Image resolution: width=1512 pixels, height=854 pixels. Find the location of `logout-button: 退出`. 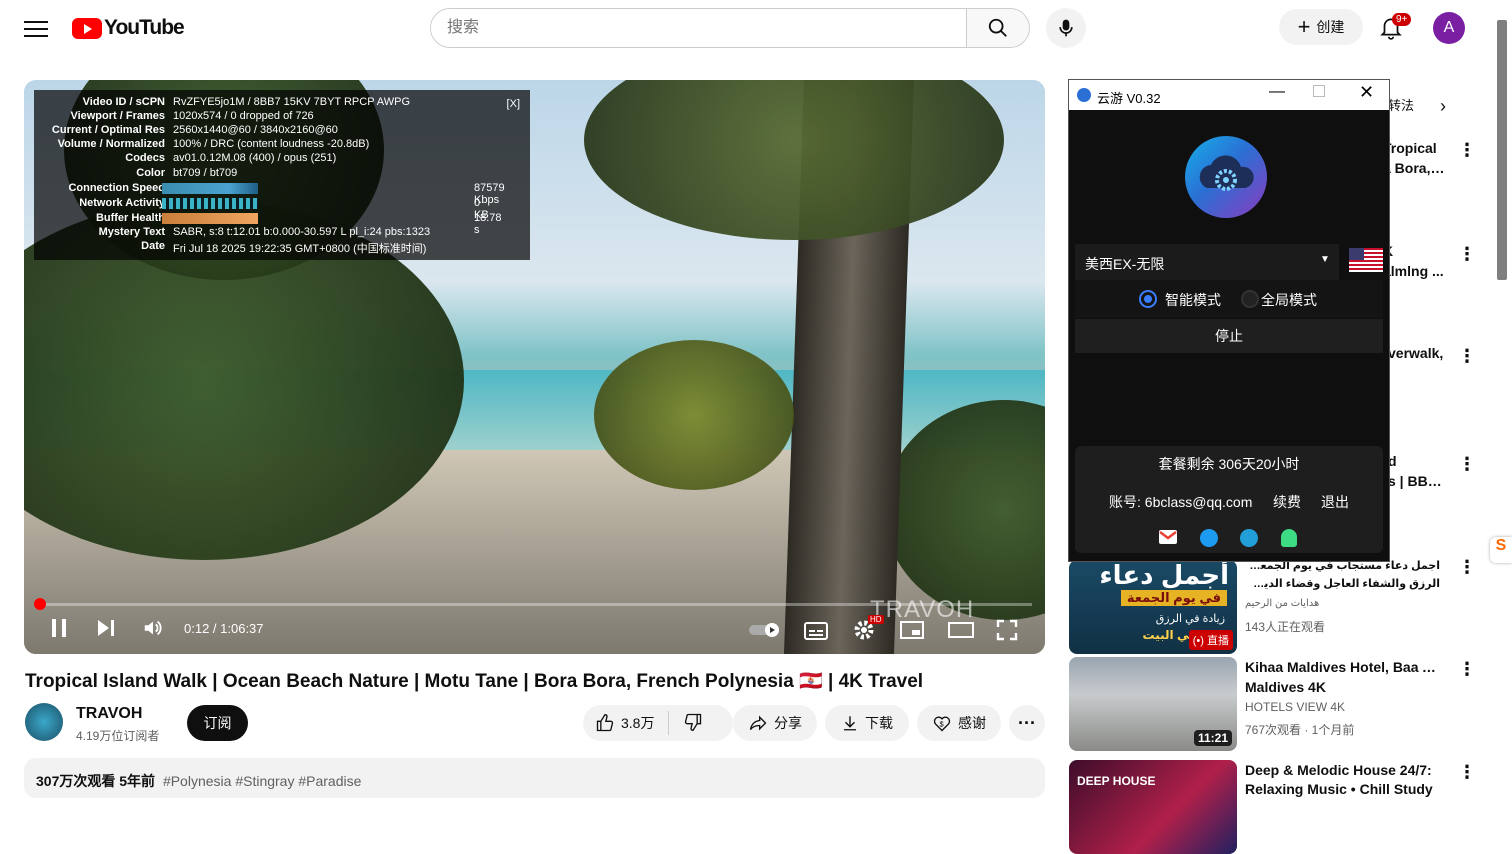

logout-button: 退出 is located at coordinates (1335, 502).